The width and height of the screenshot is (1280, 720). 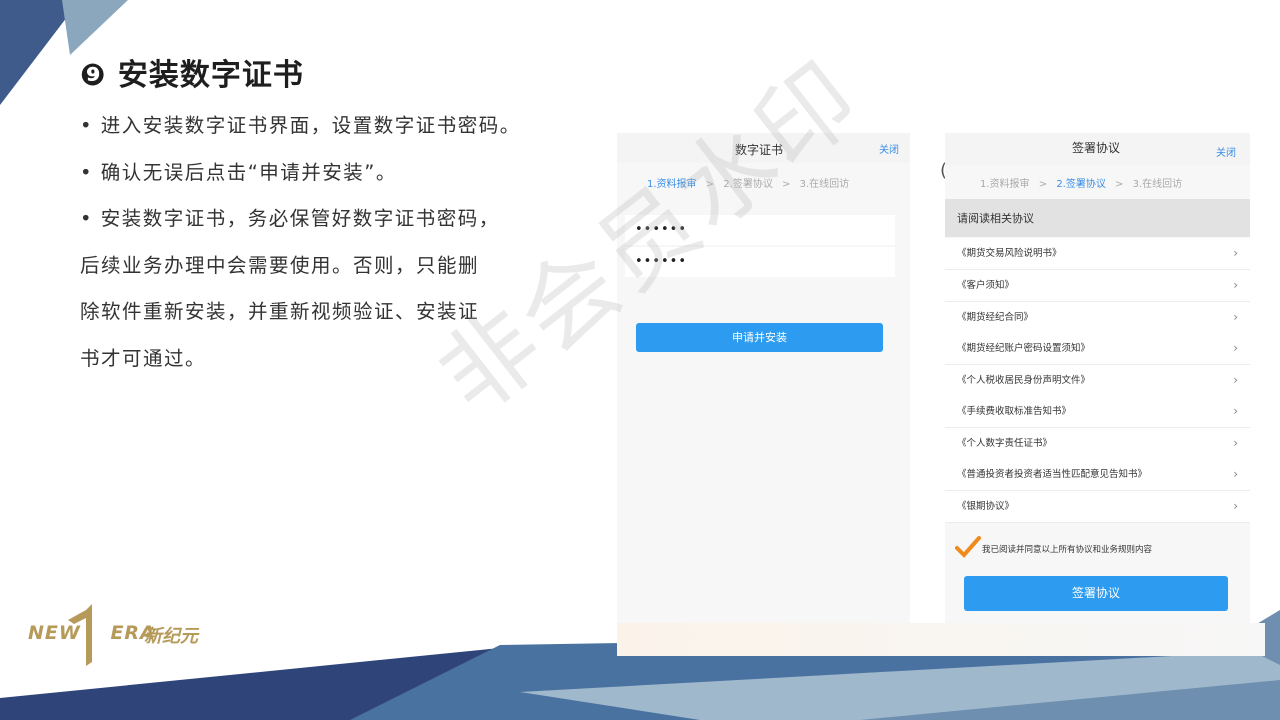 What do you see at coordinates (1052, 474) in the screenshot?
I see `agreement-title: 《普通投资者投资者适当性匹配意见告知书》` at bounding box center [1052, 474].